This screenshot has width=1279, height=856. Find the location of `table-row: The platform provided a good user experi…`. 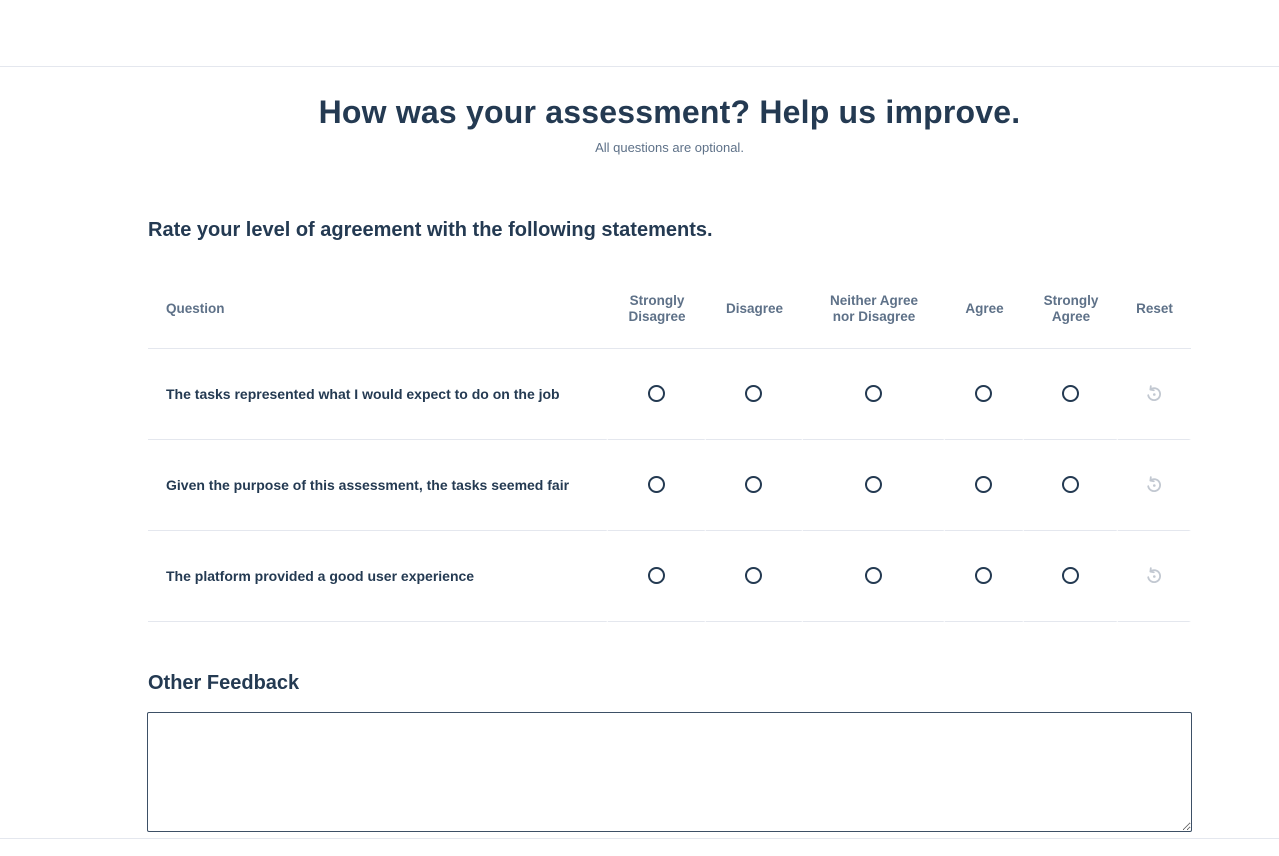

table-row: The platform provided a good user experi… is located at coordinates (669, 576).